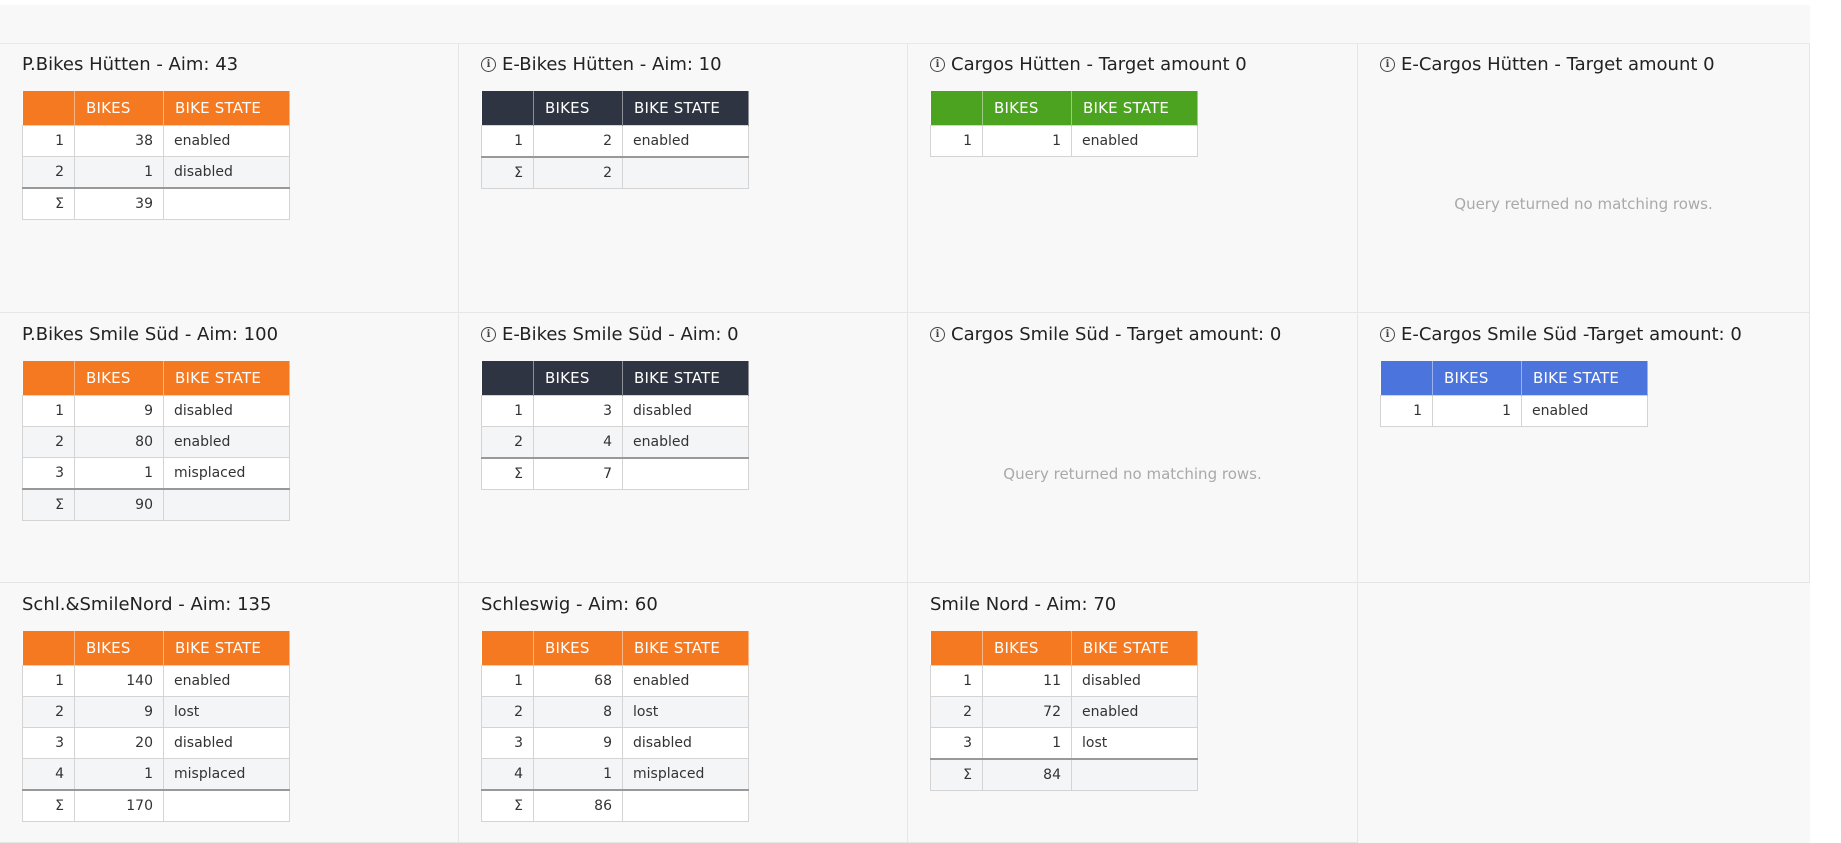 The image size is (1841, 843). I want to click on panel-title: i E-Bikes Smile Süd - Aim: 0, so click(610, 334).